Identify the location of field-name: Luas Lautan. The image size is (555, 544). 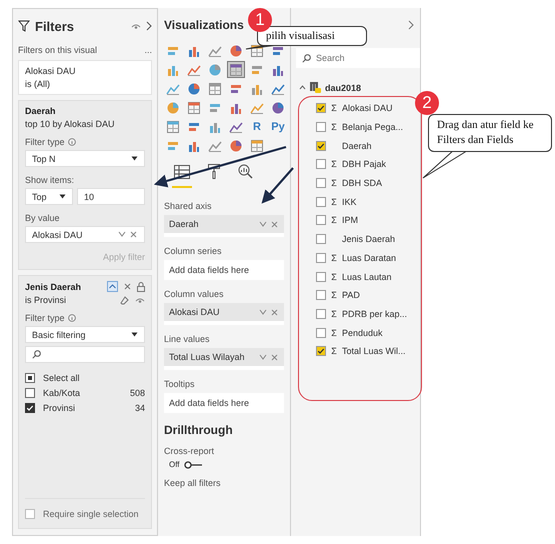
(367, 277).